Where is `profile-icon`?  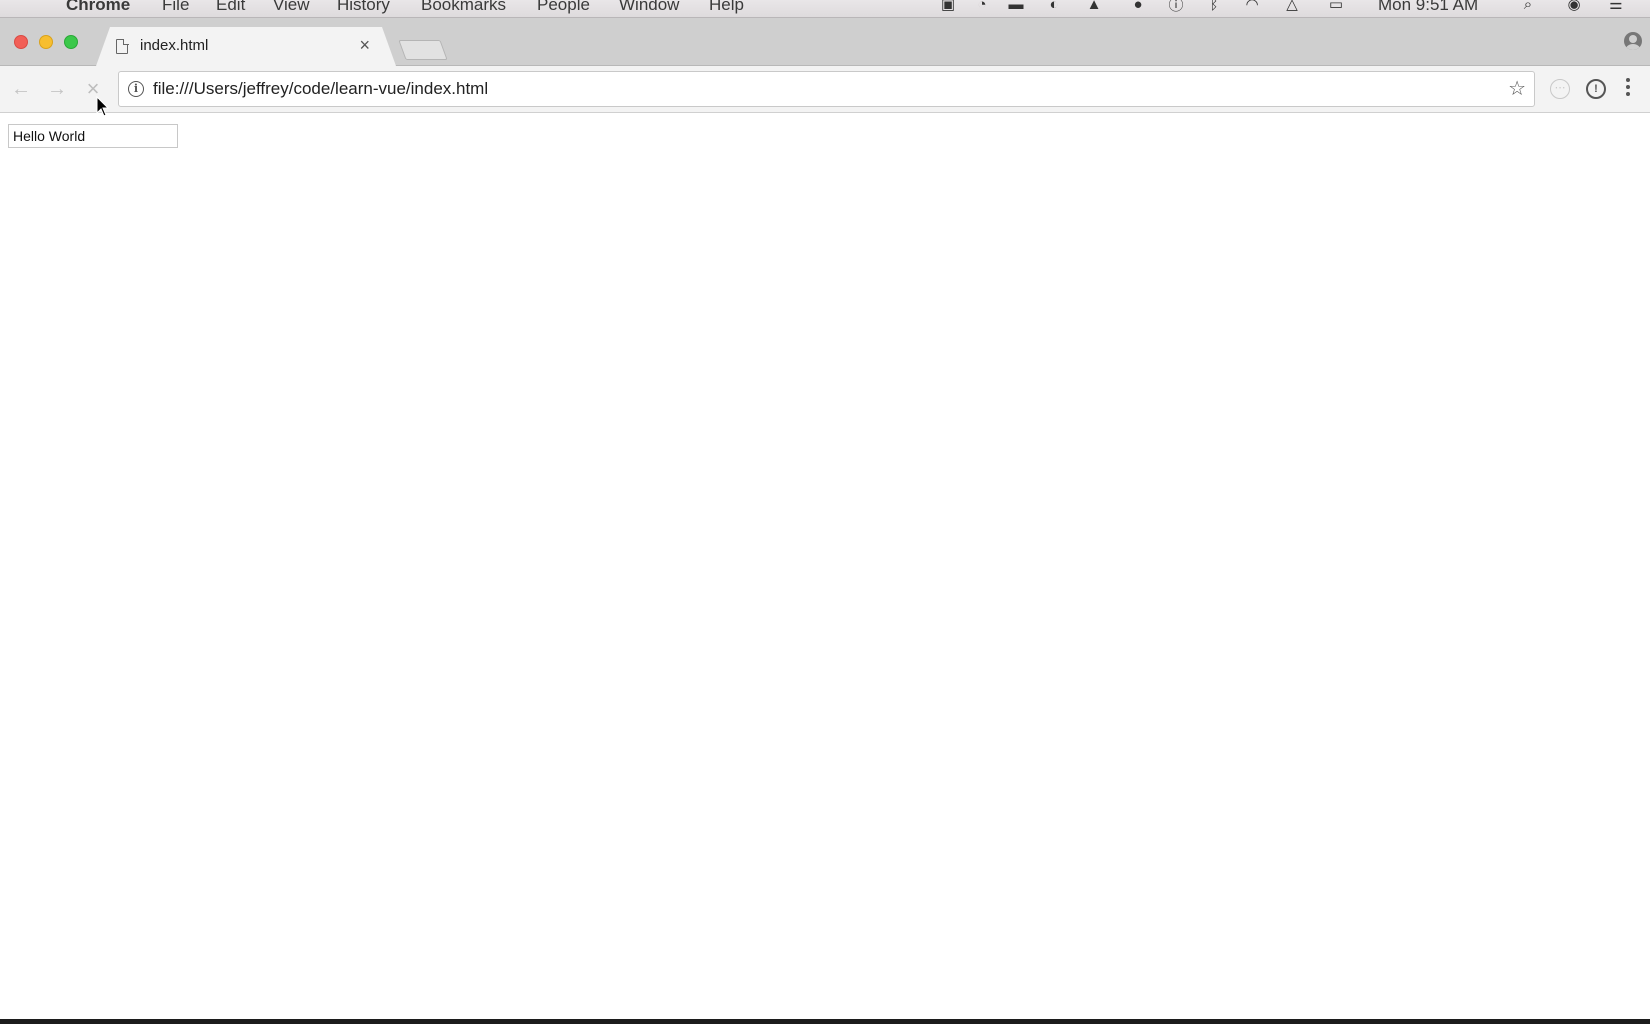 profile-icon is located at coordinates (1633, 41).